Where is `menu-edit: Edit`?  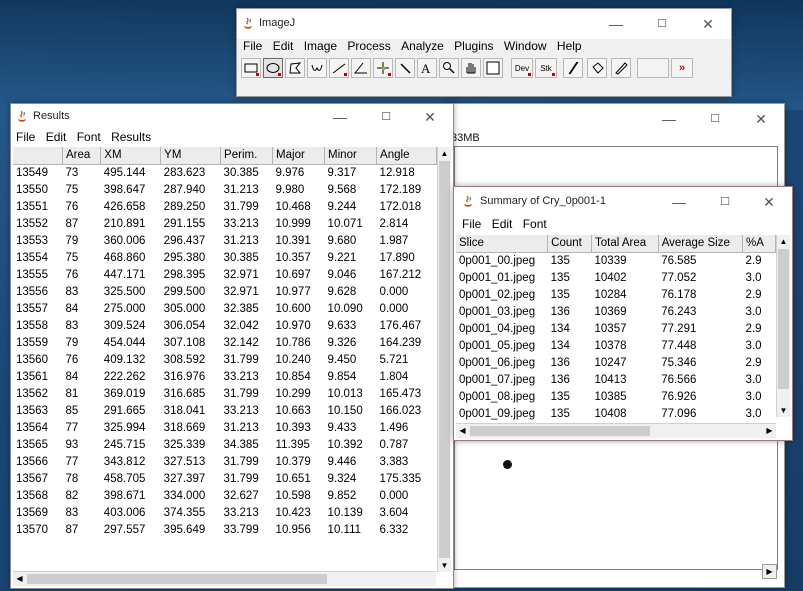 menu-edit: Edit is located at coordinates (283, 46).